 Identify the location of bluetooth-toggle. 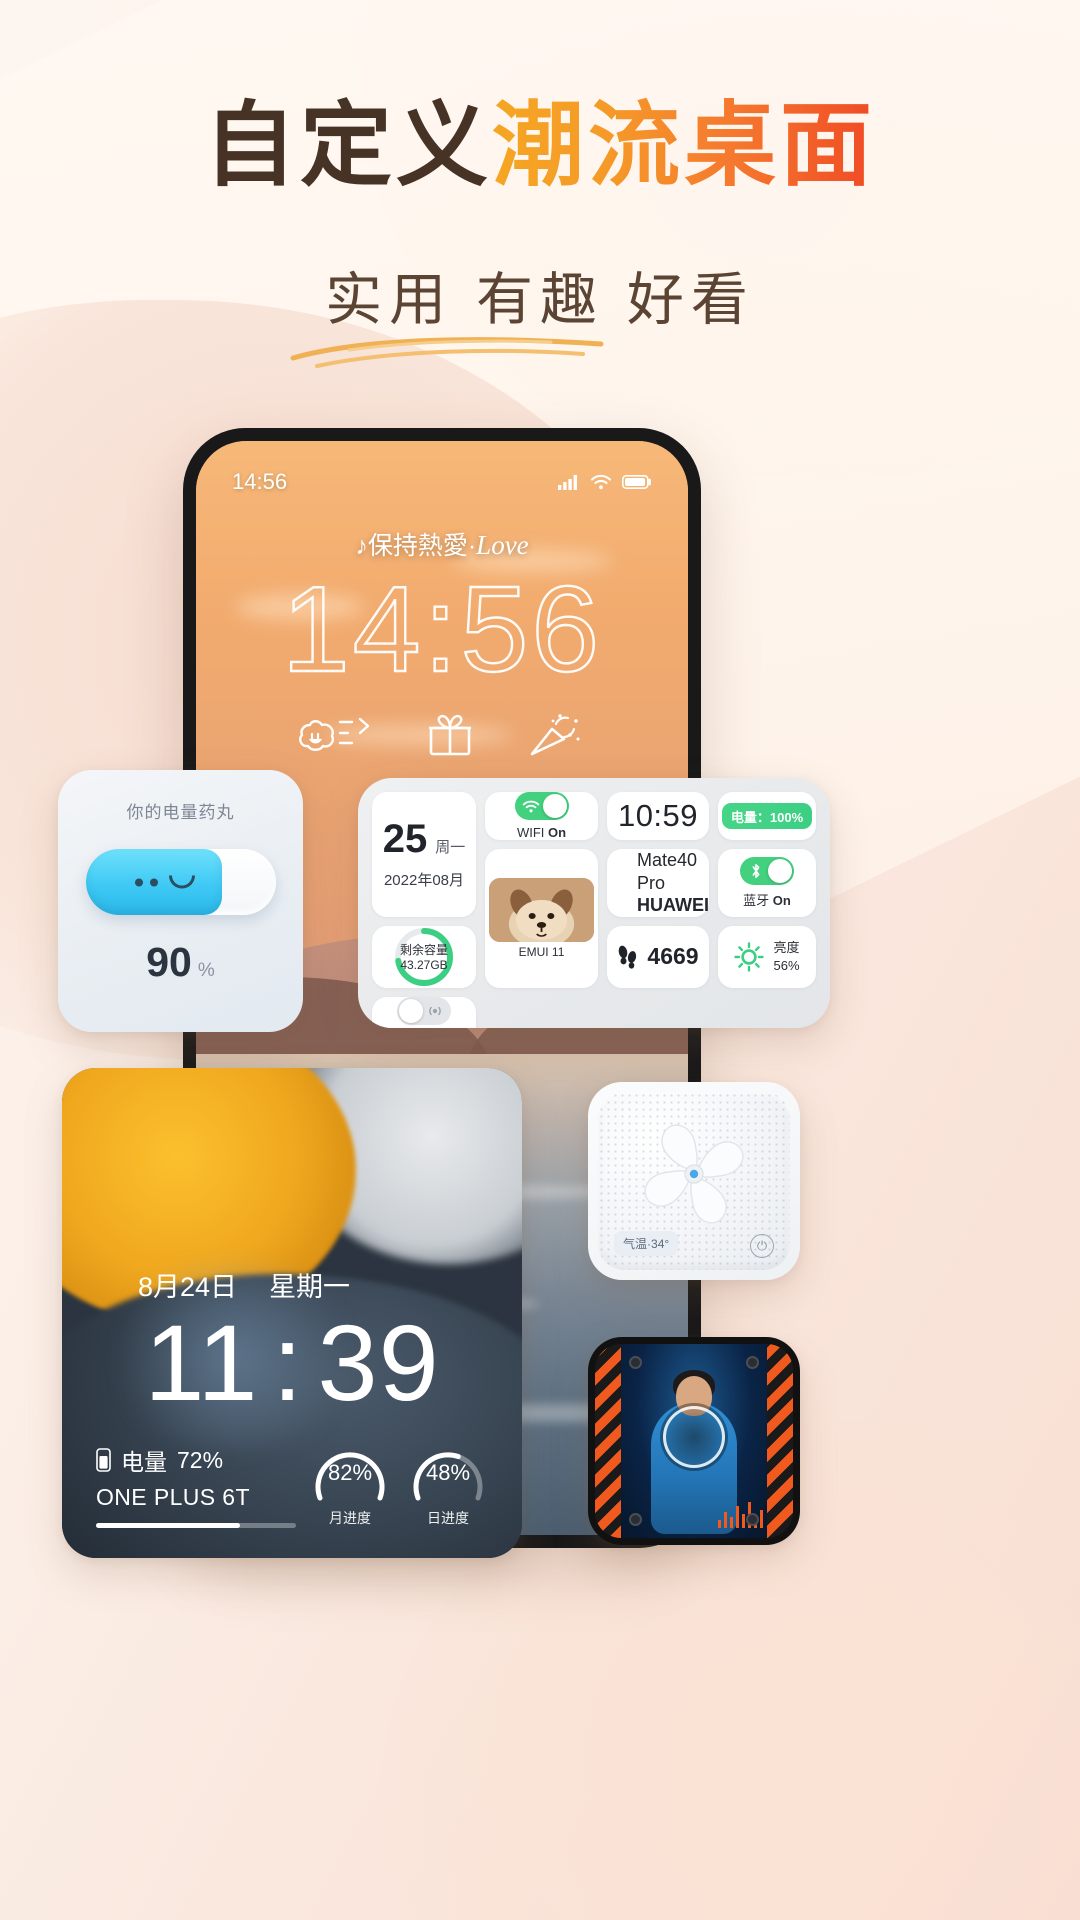
(767, 870).